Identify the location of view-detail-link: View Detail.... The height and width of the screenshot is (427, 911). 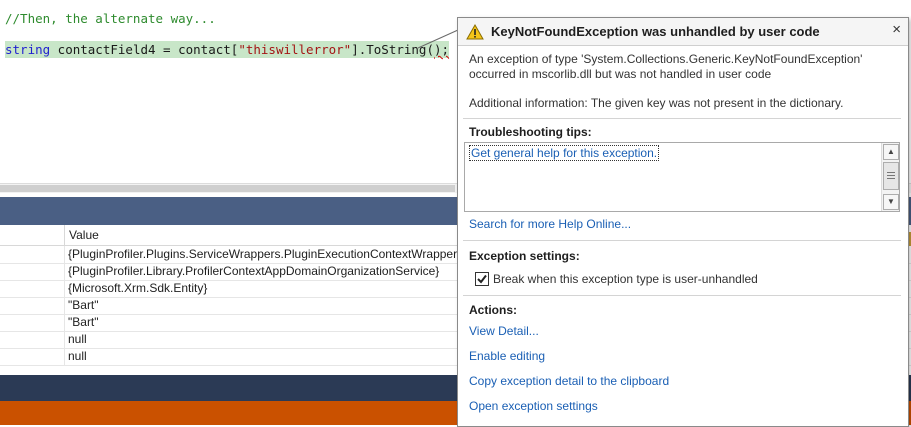
(504, 331).